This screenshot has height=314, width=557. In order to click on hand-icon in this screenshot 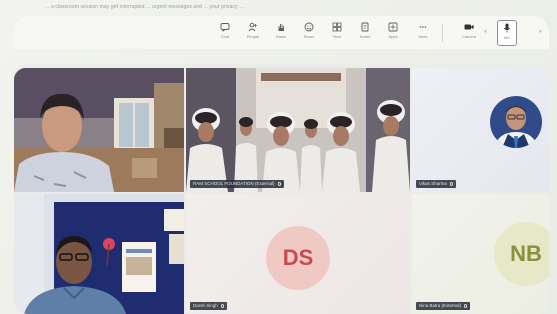, I will do `click(281, 27)`.